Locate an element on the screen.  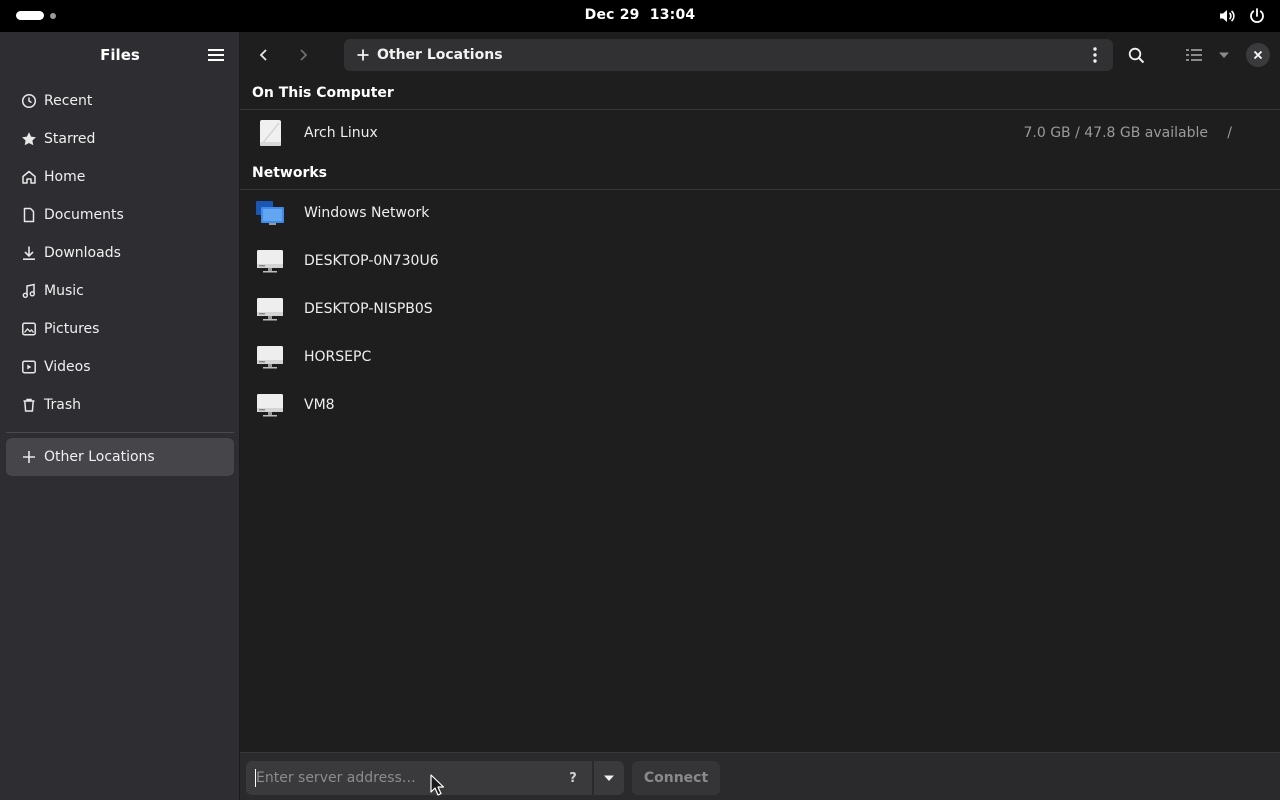
trash-icon is located at coordinates (29, 405).